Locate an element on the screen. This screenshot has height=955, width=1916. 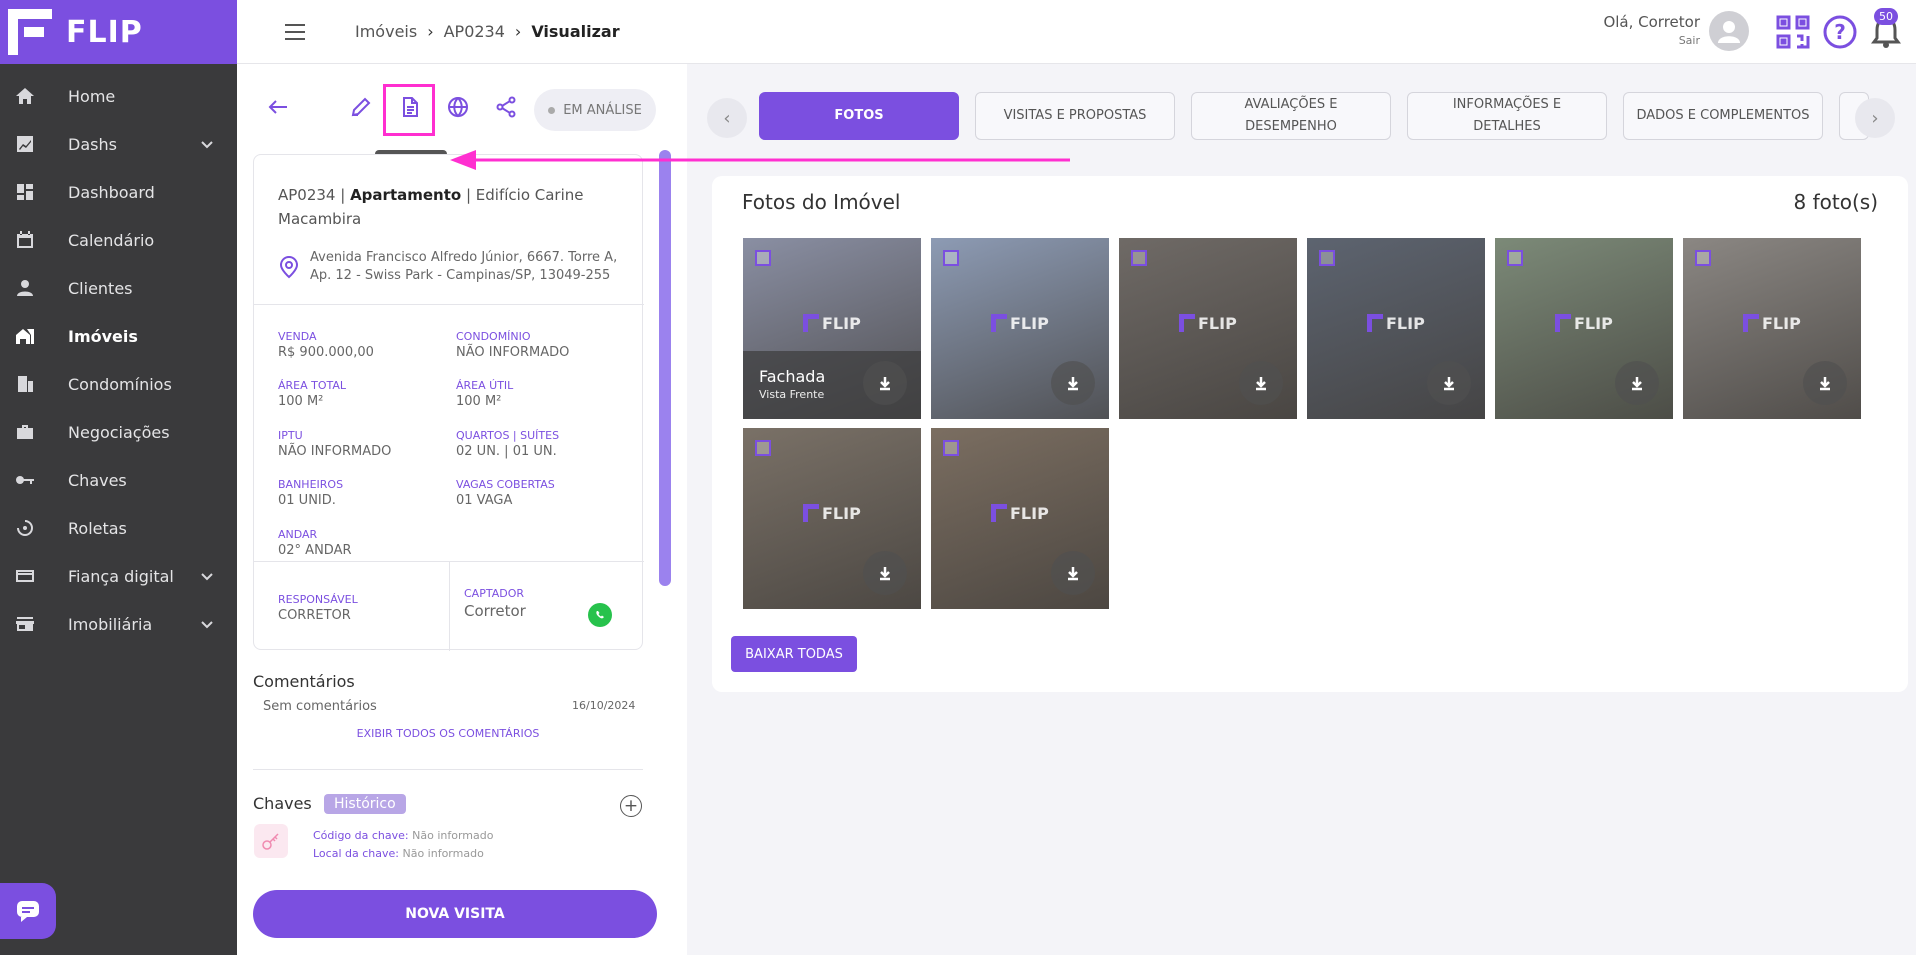
avatar is located at coordinates (1729, 31).